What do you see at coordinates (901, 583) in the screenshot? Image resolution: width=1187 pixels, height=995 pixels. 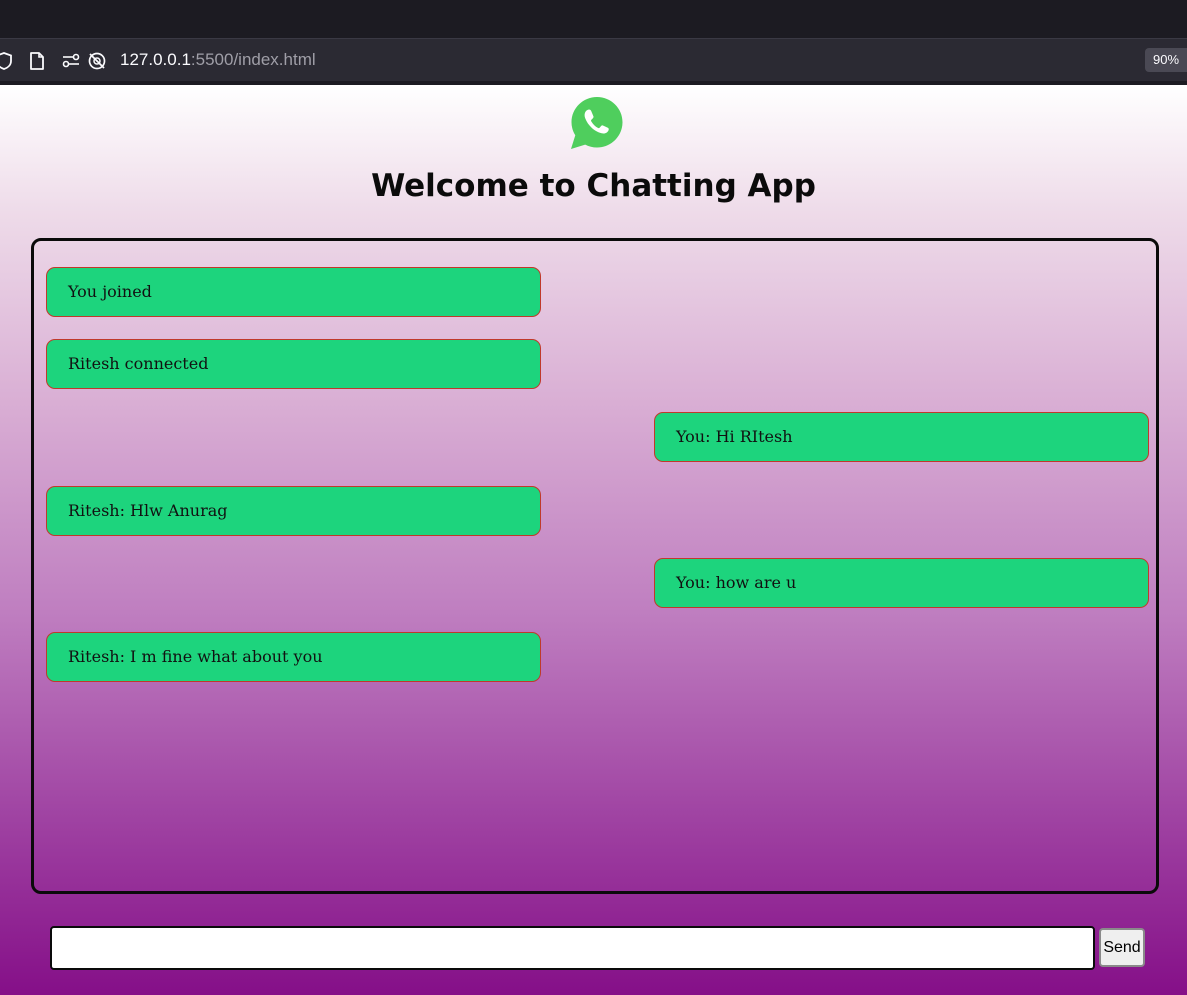 I see `message-outgoing: You: how are u` at bounding box center [901, 583].